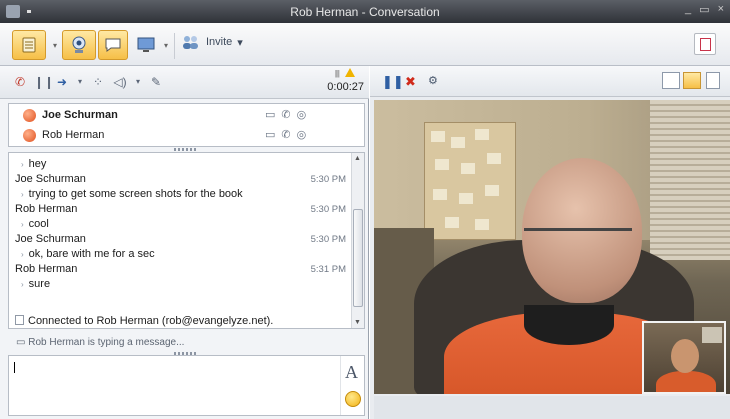 This screenshot has height=419, width=730. I want to click on maximize-button: ▭, so click(704, 9).